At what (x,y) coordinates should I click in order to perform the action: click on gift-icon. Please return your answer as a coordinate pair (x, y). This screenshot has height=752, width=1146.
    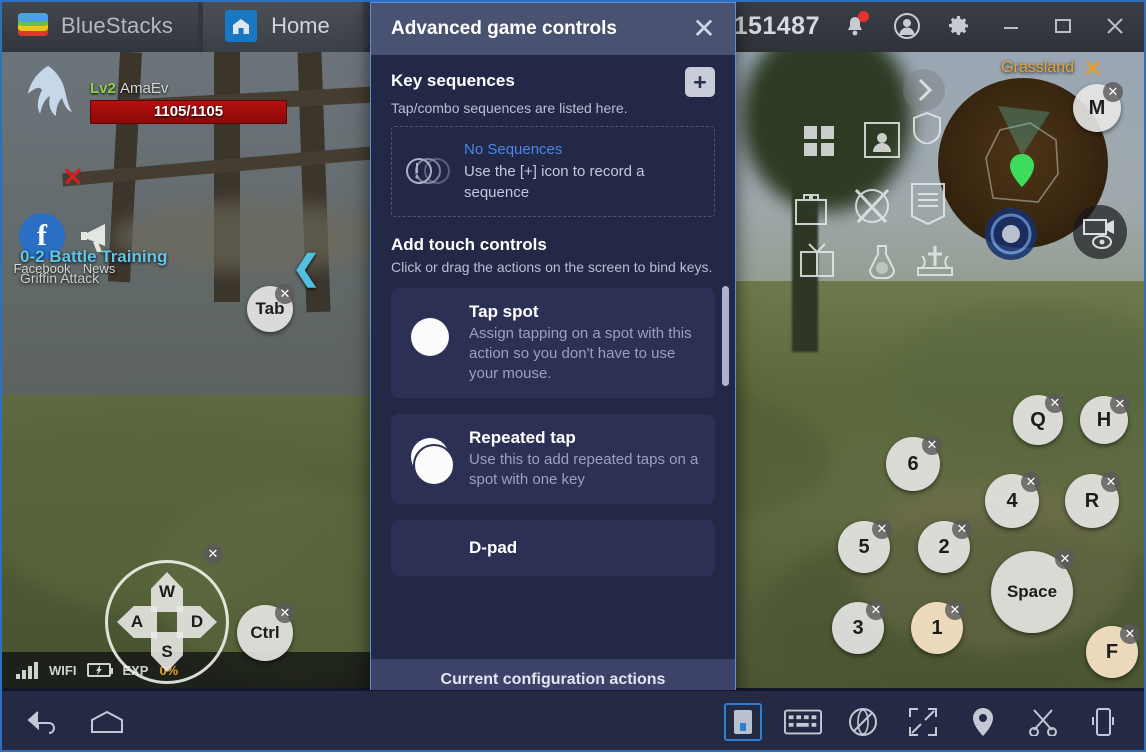
    Looking at the image, I should click on (817, 261).